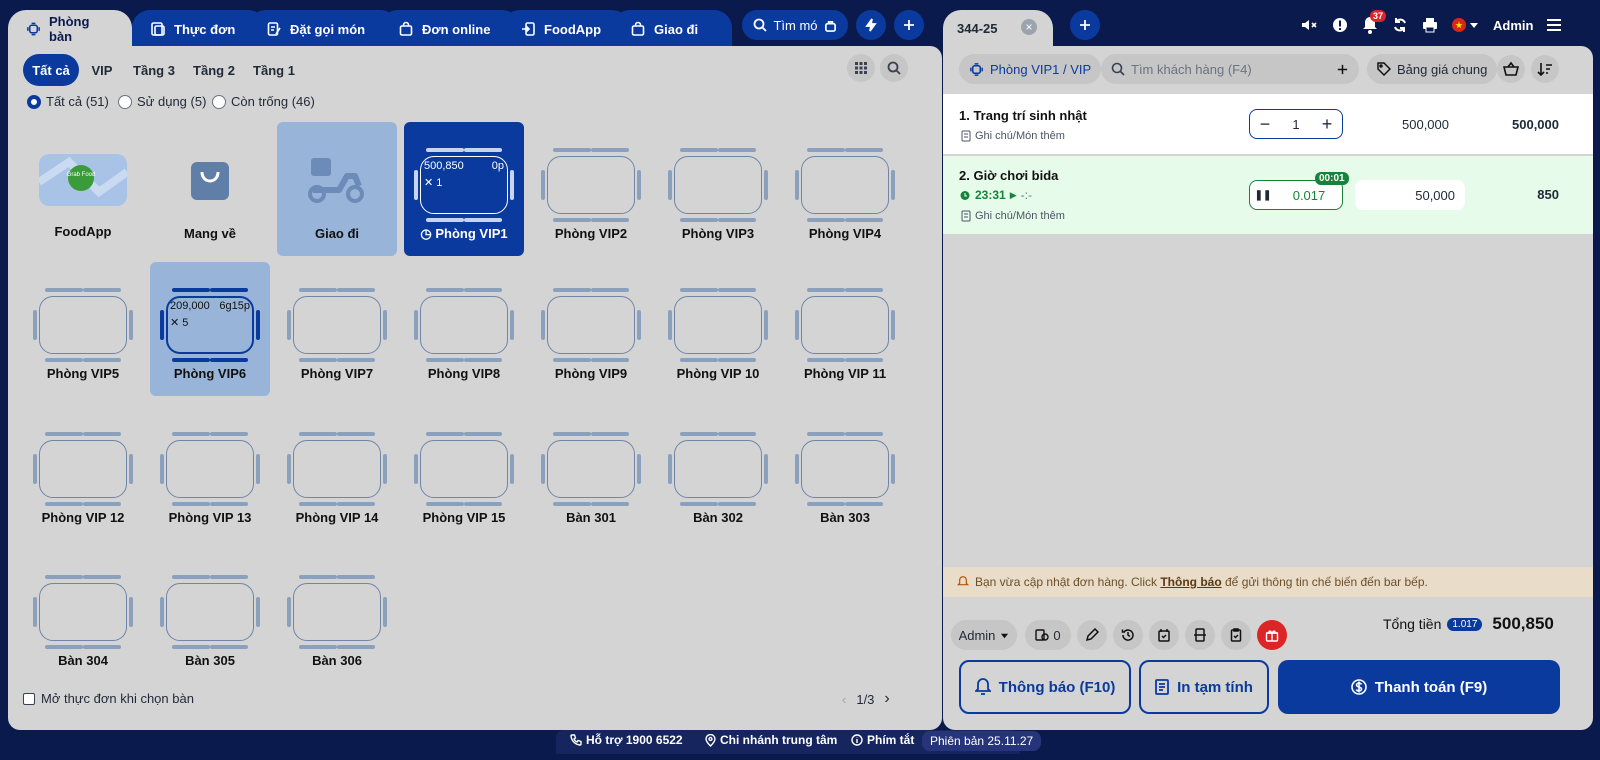 The width and height of the screenshot is (1600, 760). I want to click on basket-button, so click(1511, 69).